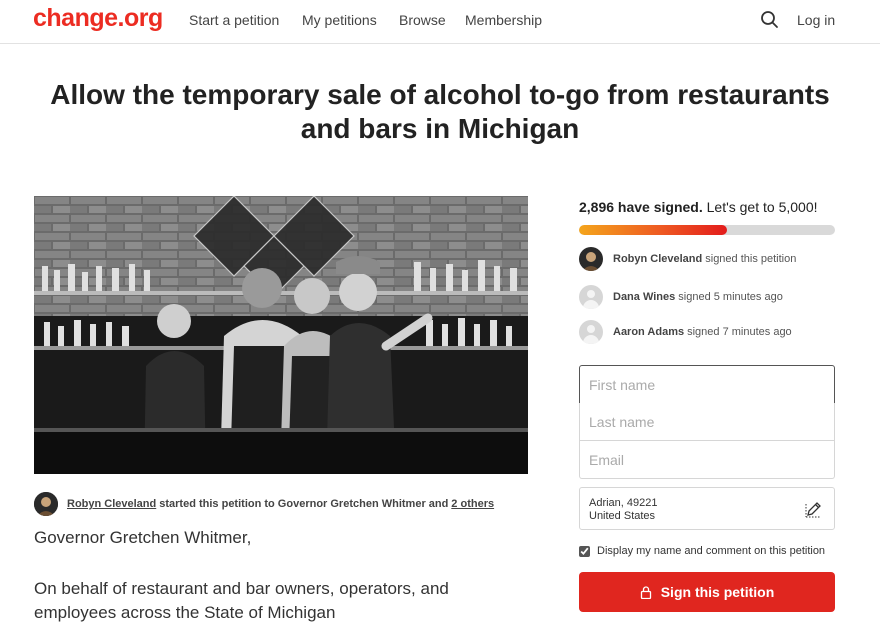  I want to click on starter-name-link: Robyn Cleveland, so click(111, 504).